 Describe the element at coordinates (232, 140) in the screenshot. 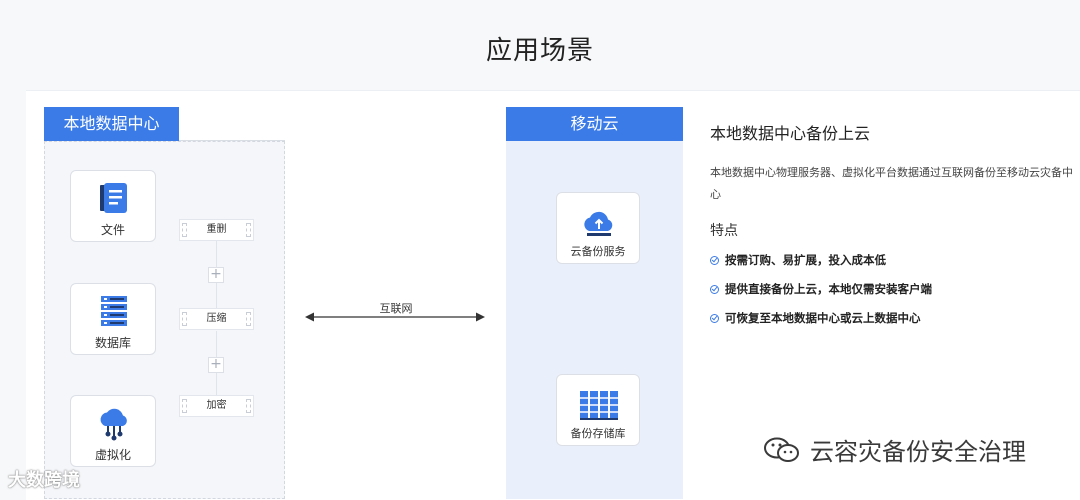

I see `divider` at that location.